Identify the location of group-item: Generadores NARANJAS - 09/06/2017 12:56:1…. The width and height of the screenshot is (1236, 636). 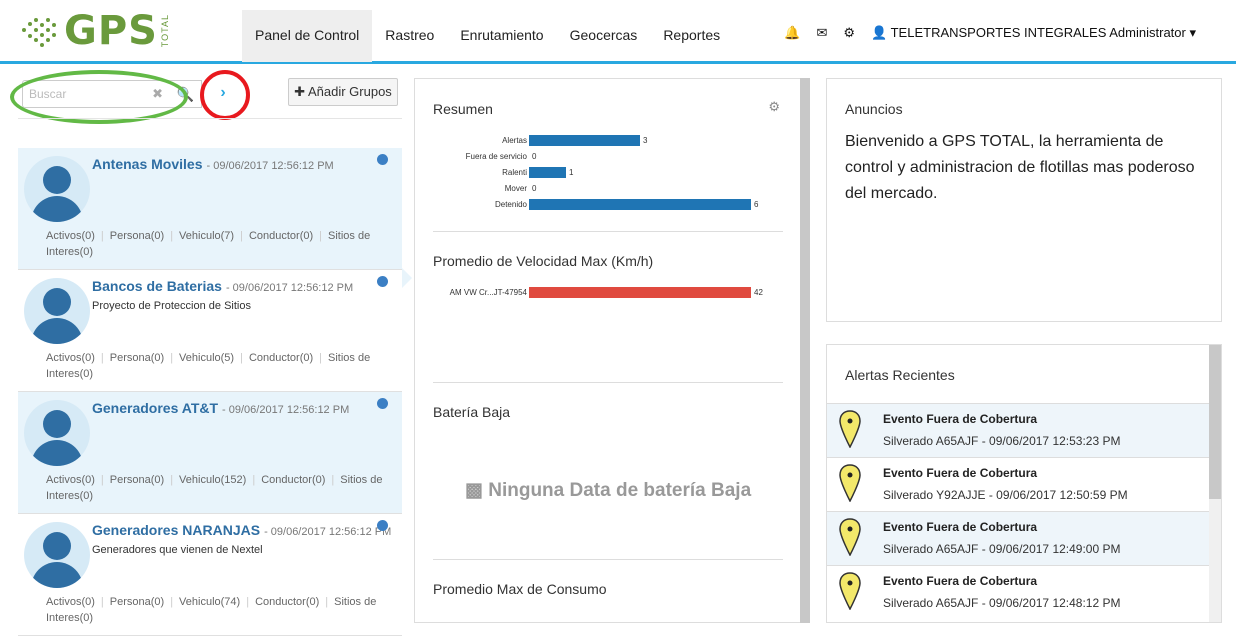
(210, 575).